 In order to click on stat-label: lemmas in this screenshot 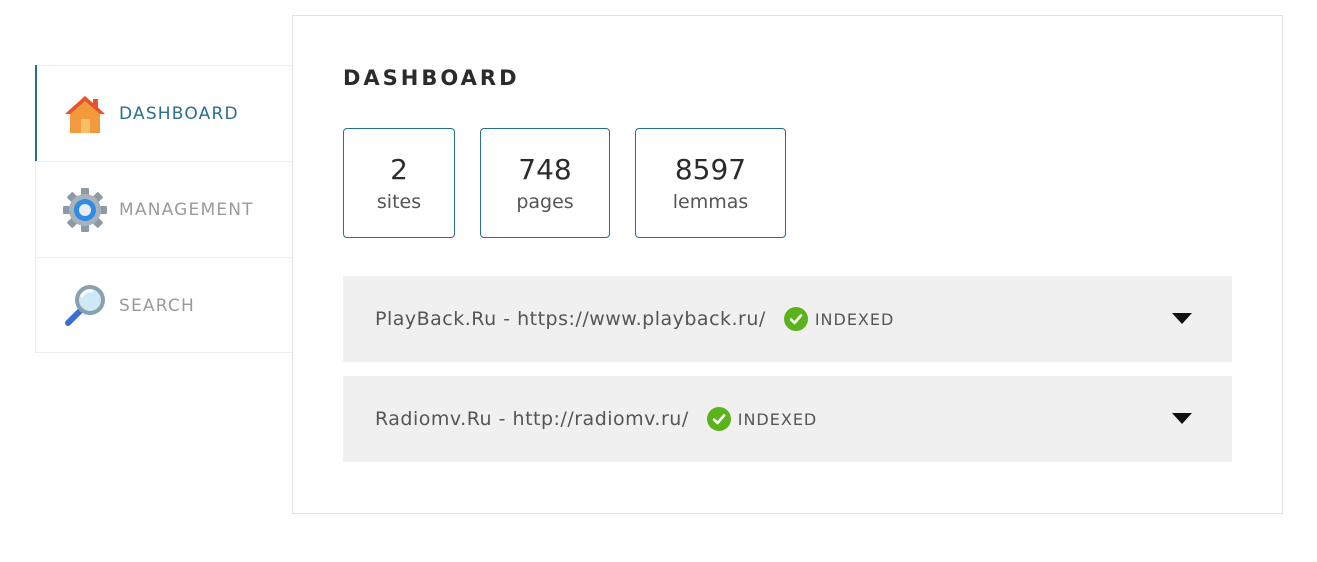, I will do `click(710, 202)`.